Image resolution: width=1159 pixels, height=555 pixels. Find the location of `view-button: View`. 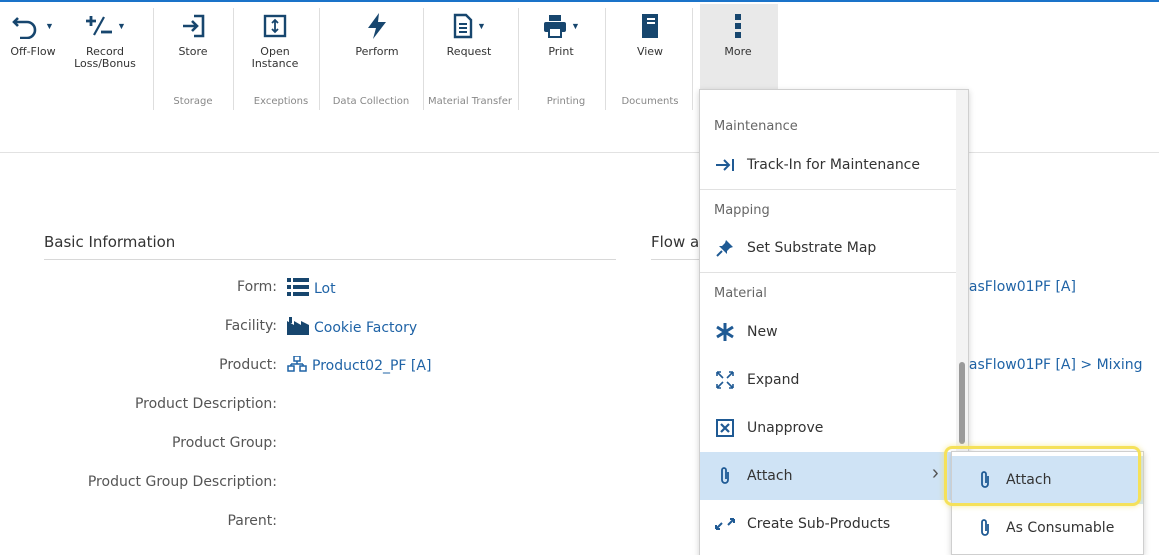

view-button: View is located at coordinates (650, 48).